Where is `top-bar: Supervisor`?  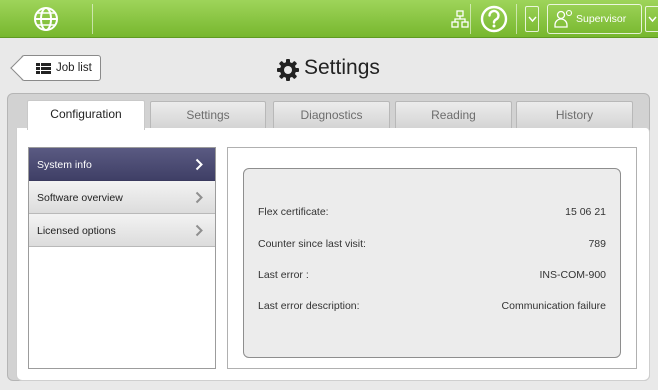
top-bar: Supervisor is located at coordinates (329, 19).